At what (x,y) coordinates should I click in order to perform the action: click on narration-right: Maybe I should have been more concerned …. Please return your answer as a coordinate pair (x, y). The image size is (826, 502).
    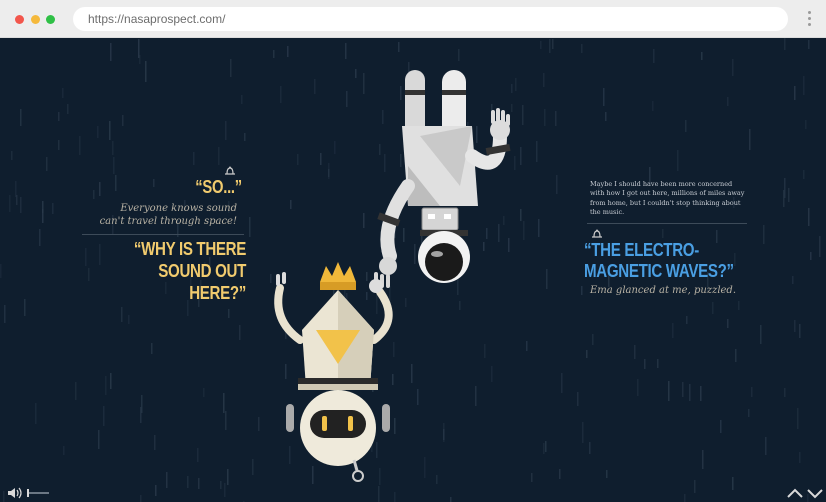
    Looking at the image, I should click on (667, 198).